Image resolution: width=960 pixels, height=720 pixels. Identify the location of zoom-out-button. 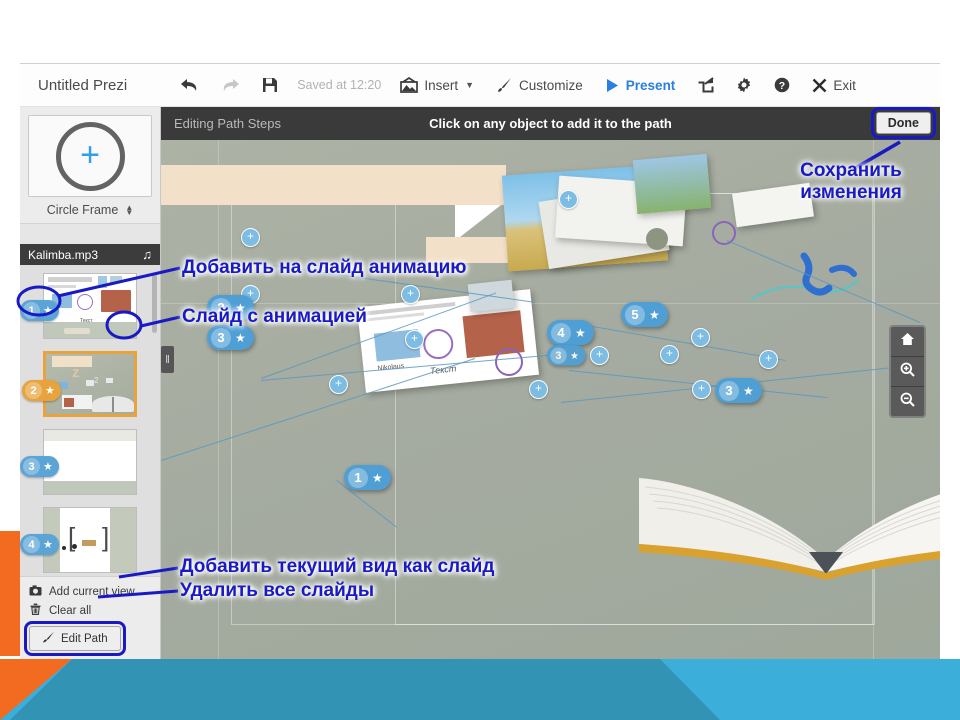
(907, 401).